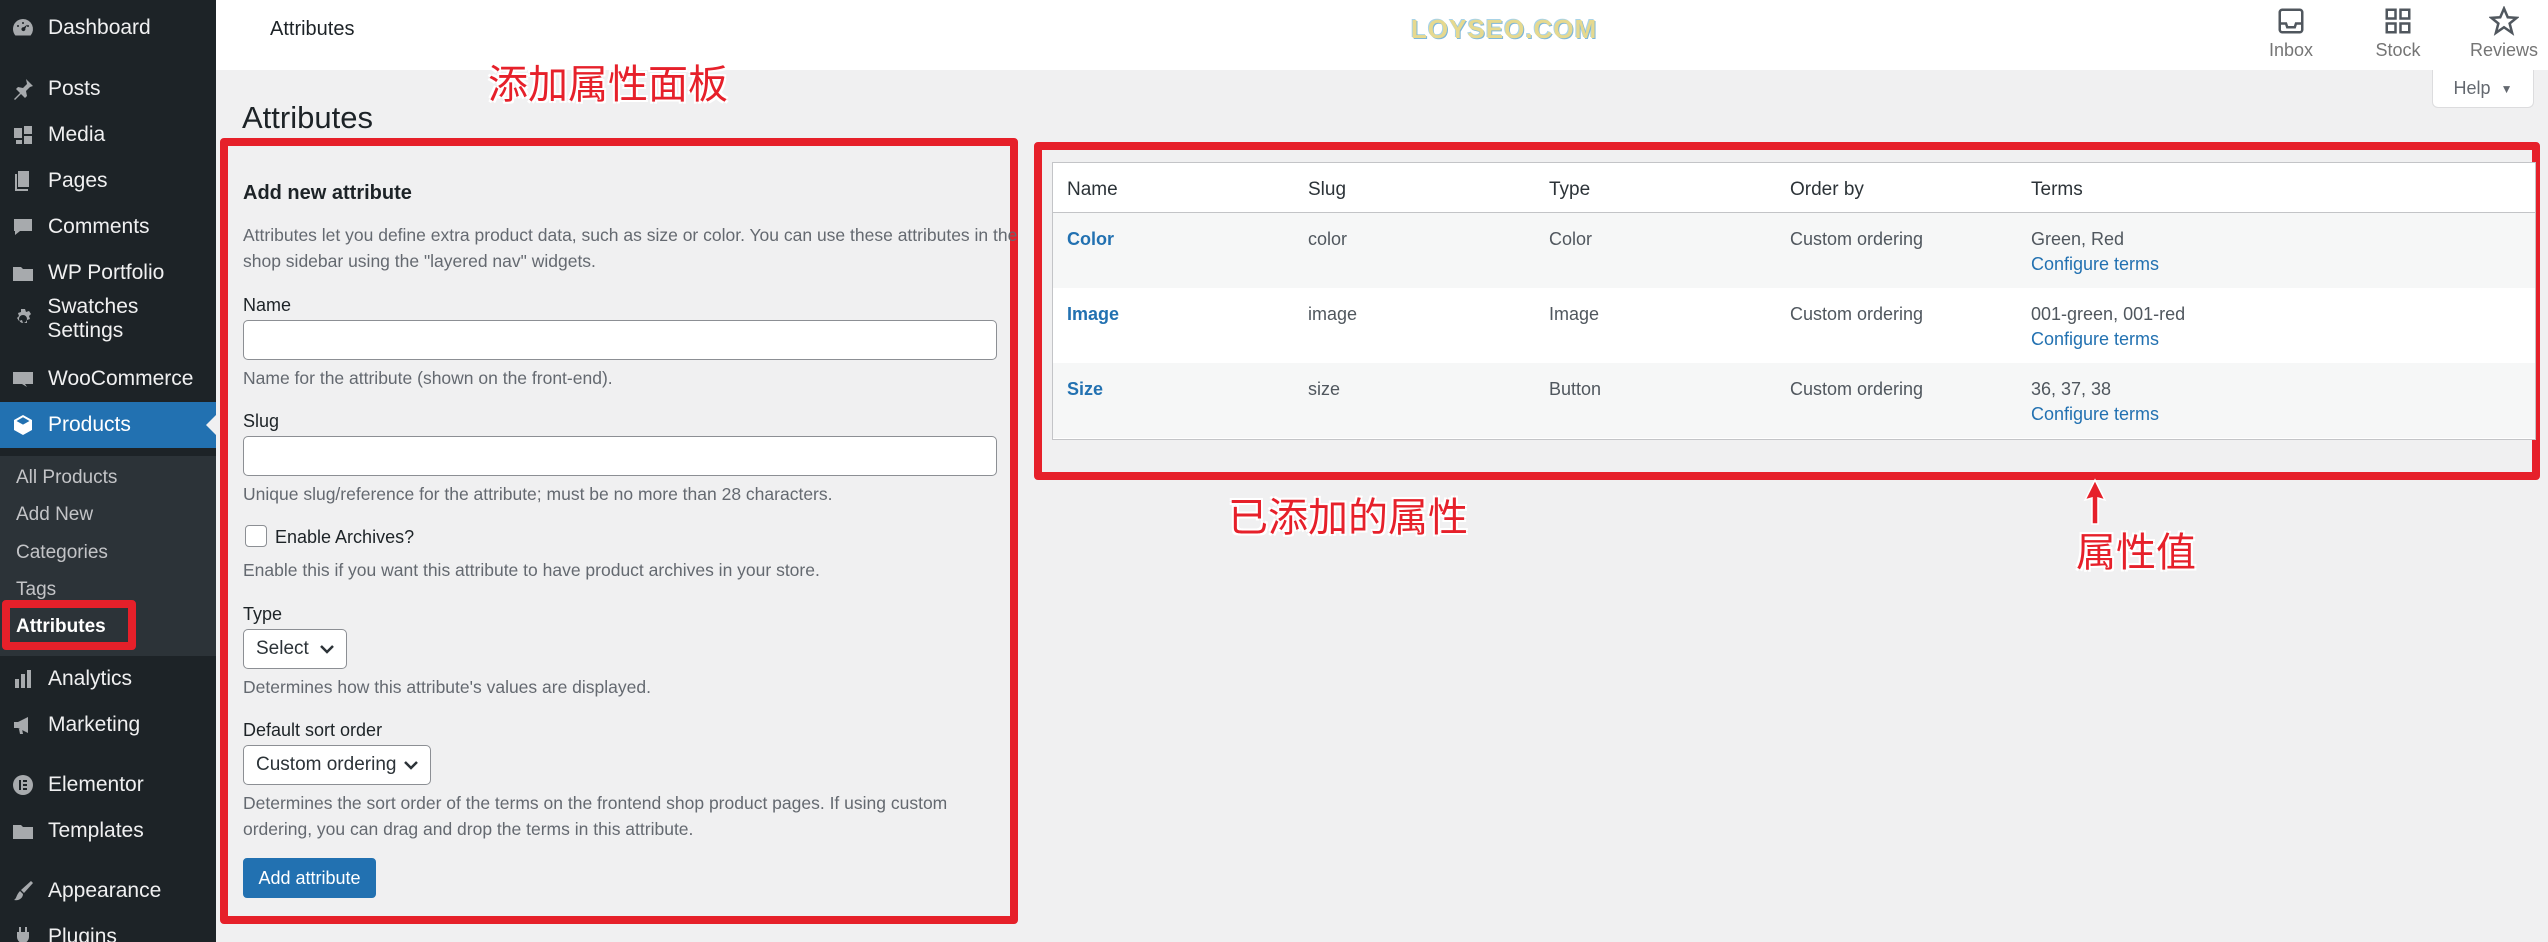  Describe the element at coordinates (23, 679) in the screenshot. I see `bar-chart-icon` at that location.